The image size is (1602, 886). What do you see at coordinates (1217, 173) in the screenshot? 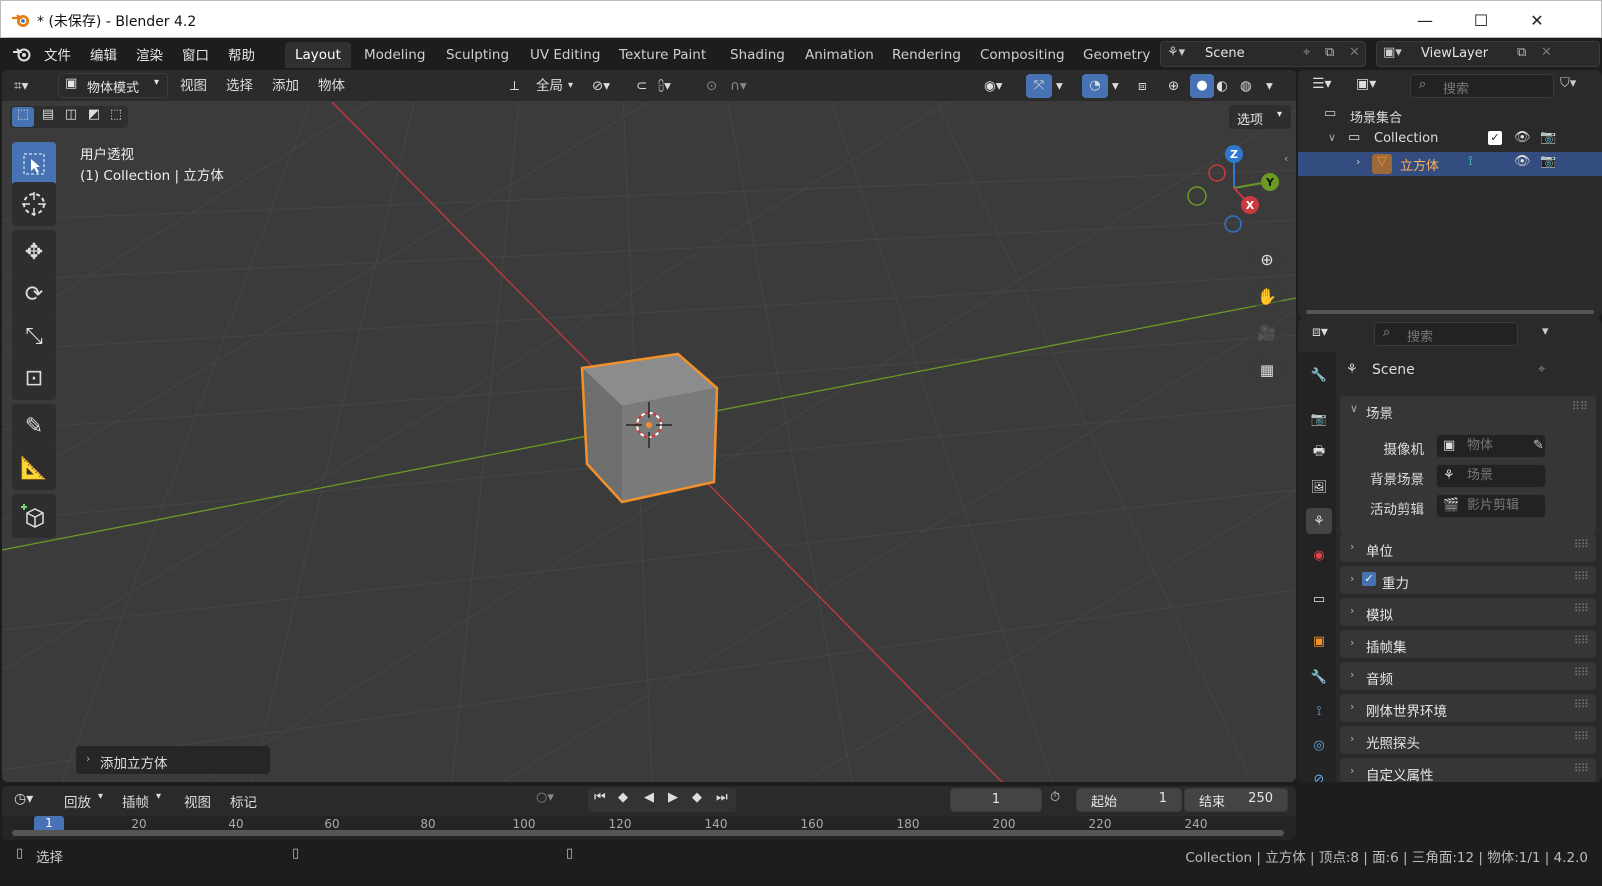
I see `gizmo-neg-x` at bounding box center [1217, 173].